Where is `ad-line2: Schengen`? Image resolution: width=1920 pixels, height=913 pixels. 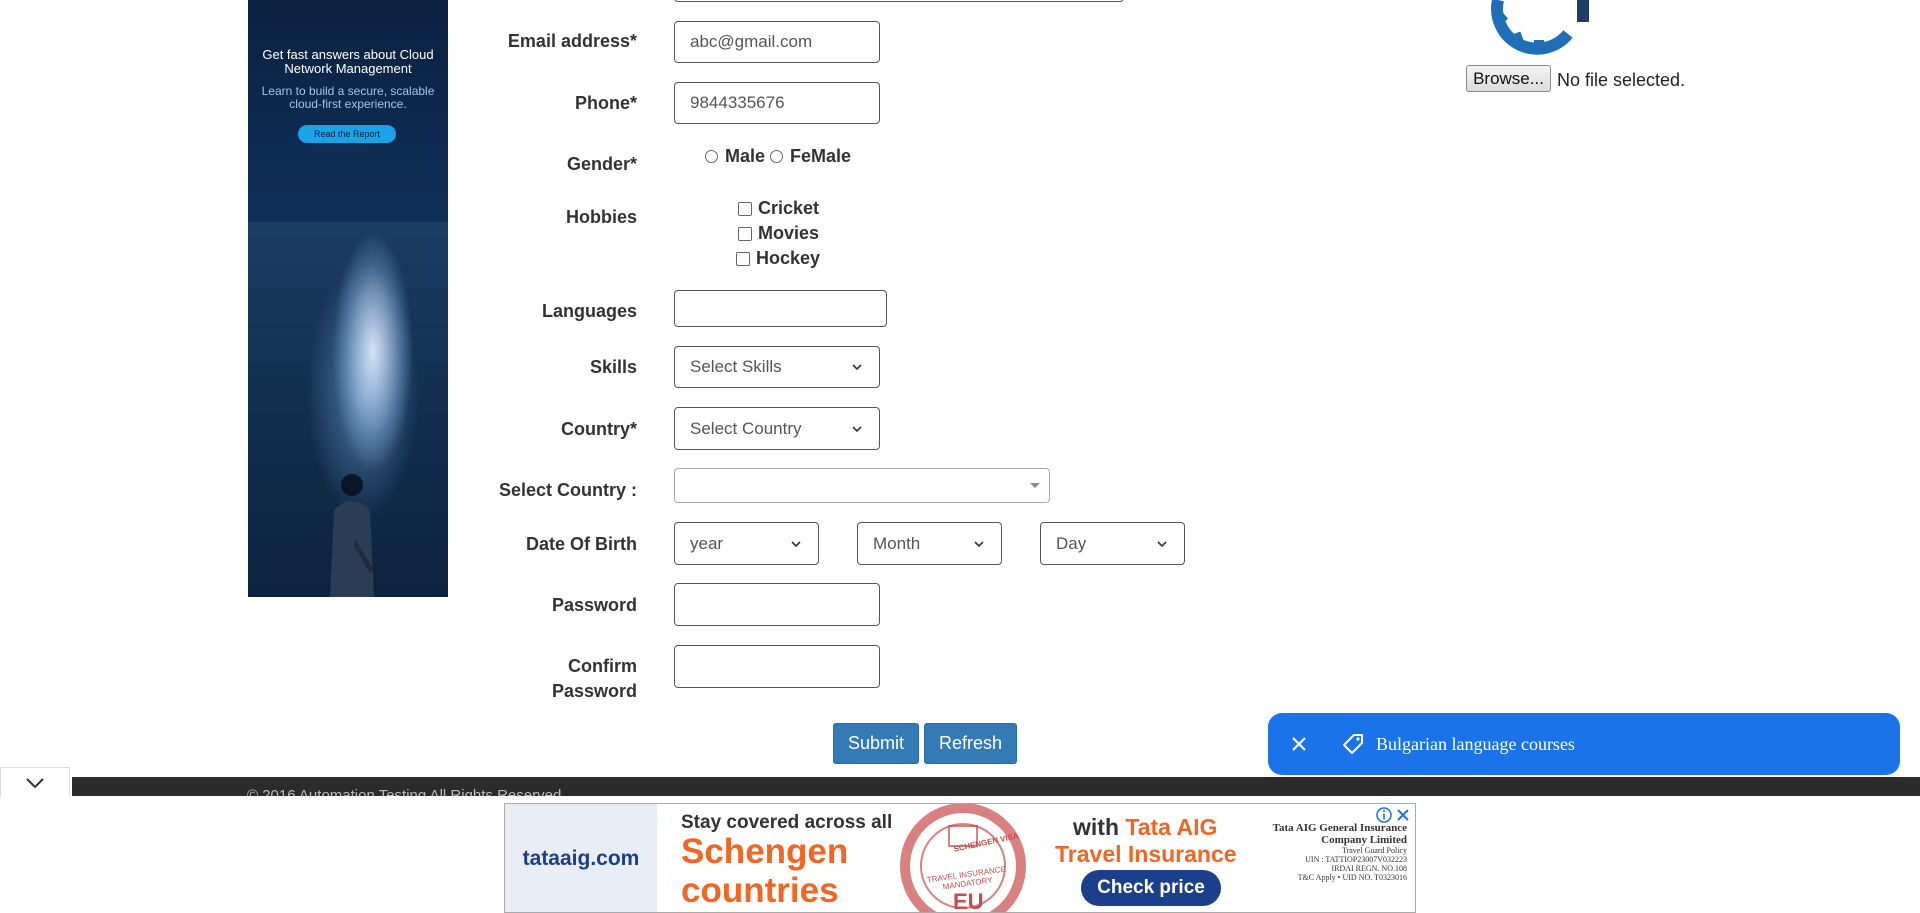
ad-line2: Schengen is located at coordinates (765, 851).